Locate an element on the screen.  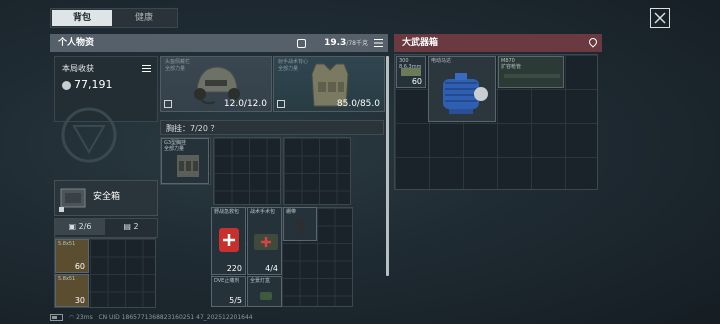
chest-rig-item: G3型胸挂 全部力量 is located at coordinates (185, 161).